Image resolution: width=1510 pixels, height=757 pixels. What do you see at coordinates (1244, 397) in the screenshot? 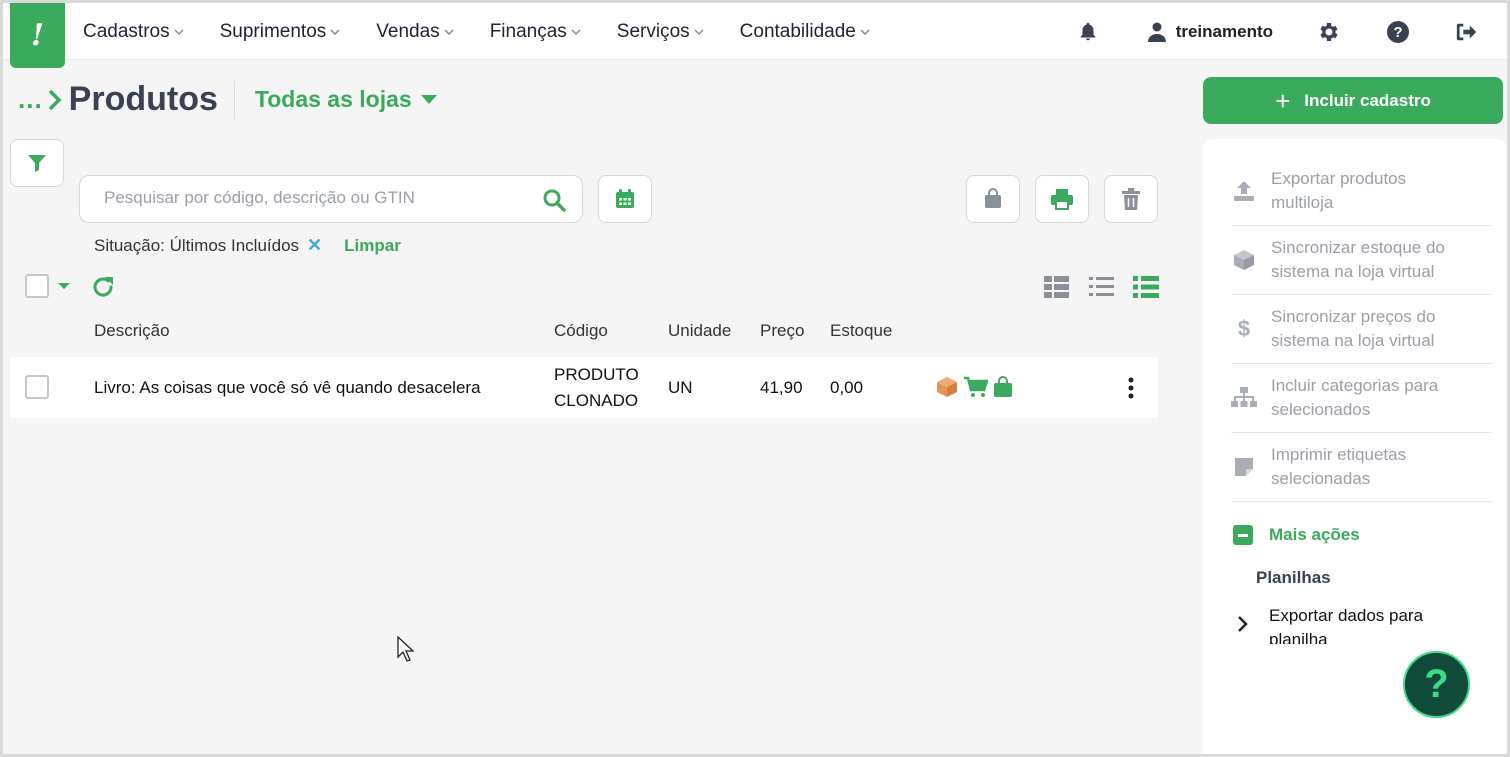
I see `sitemap-icon` at bounding box center [1244, 397].